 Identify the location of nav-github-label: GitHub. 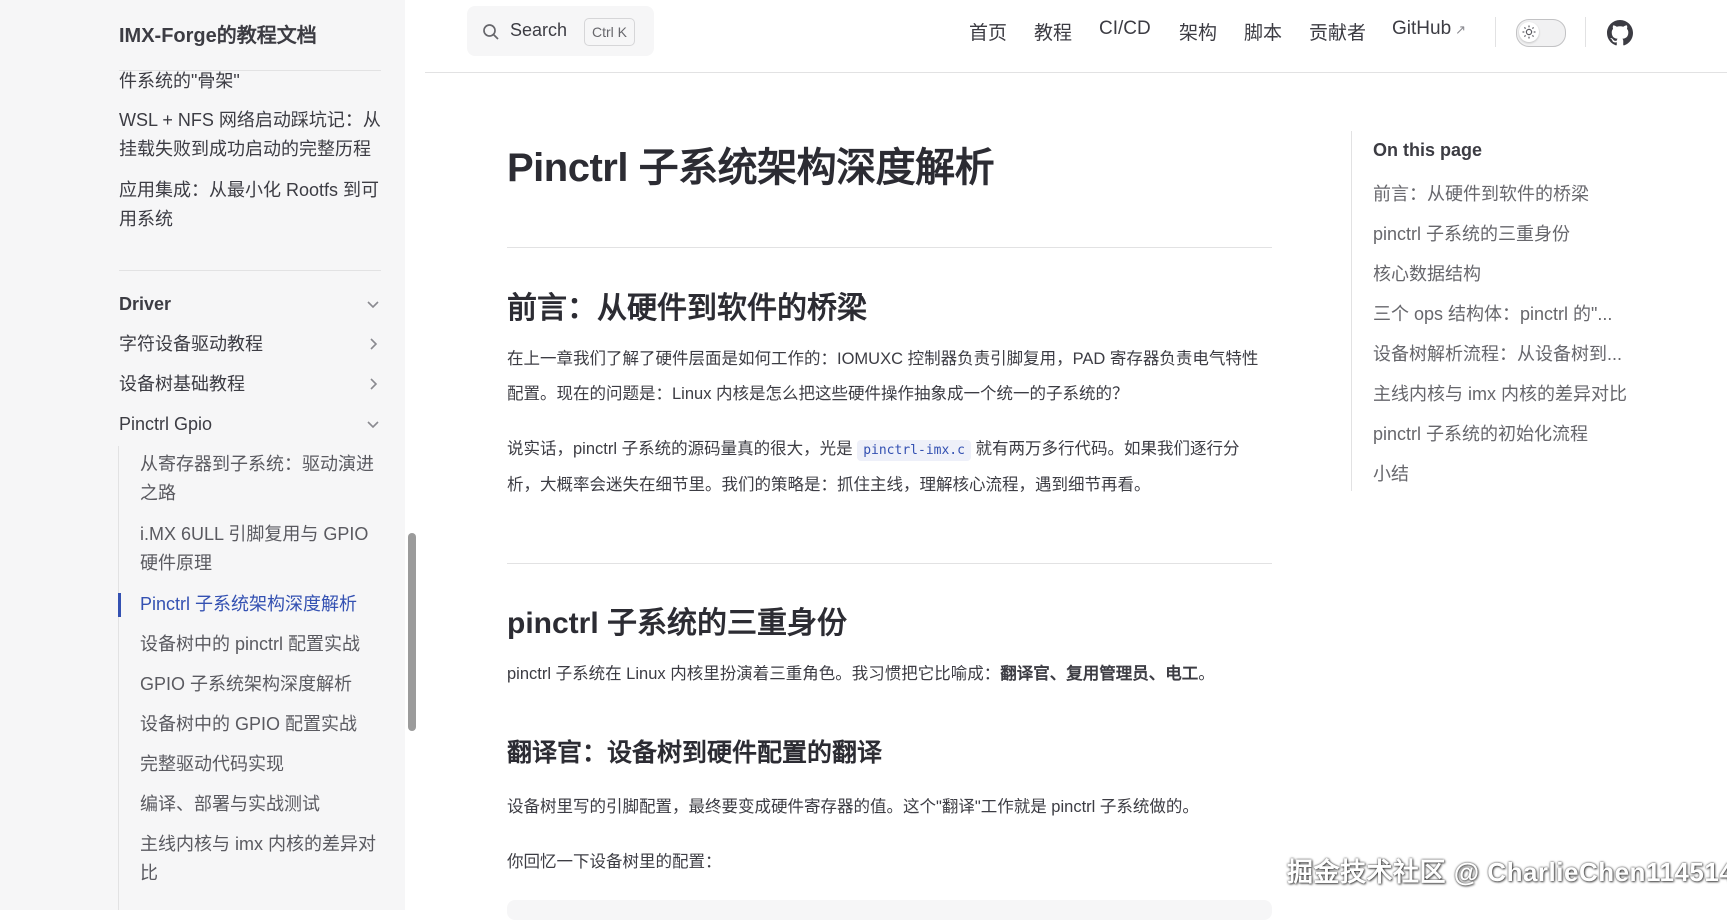
(1422, 28).